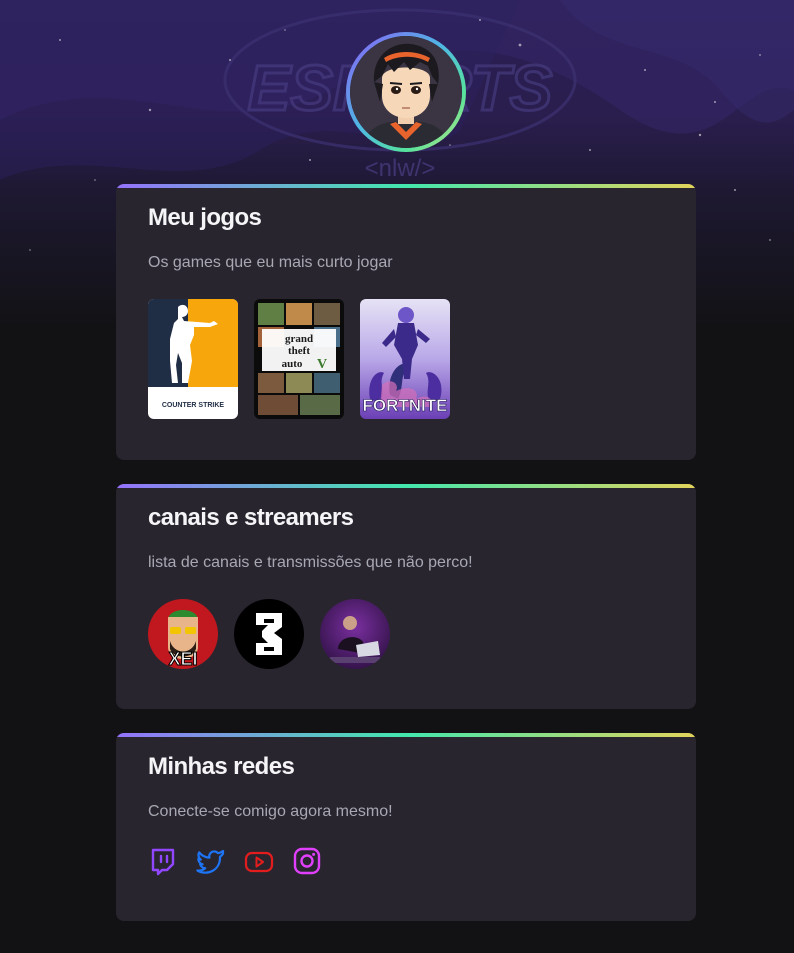  I want to click on streamers-list: XEI, so click(269, 634).